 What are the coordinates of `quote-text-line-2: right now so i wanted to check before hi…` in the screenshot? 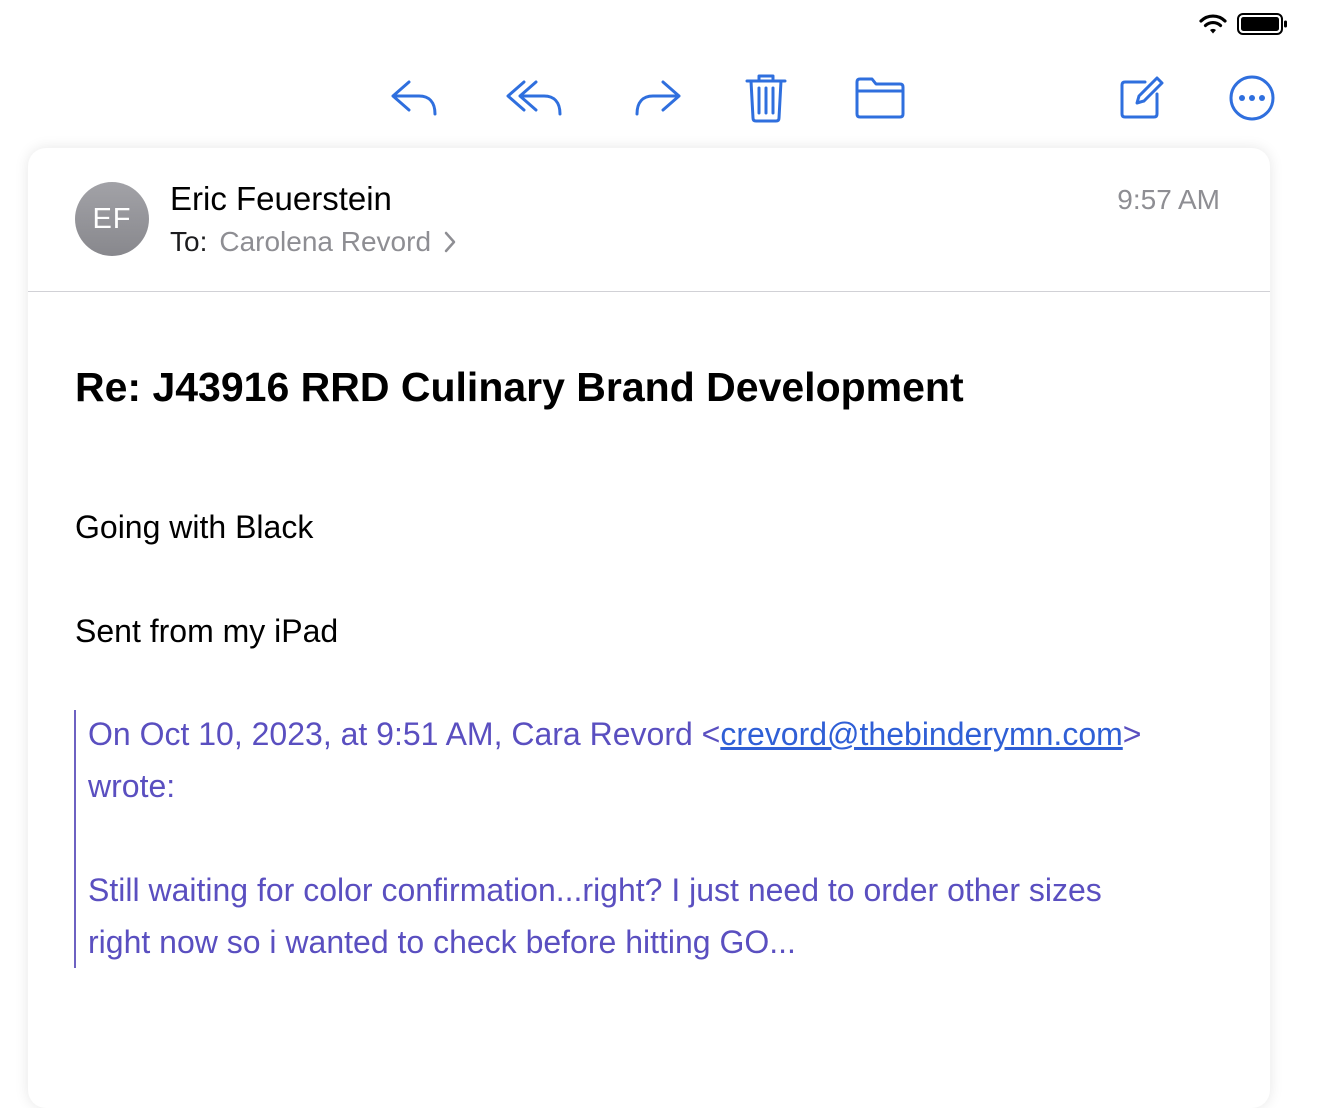 It's located at (442, 942).